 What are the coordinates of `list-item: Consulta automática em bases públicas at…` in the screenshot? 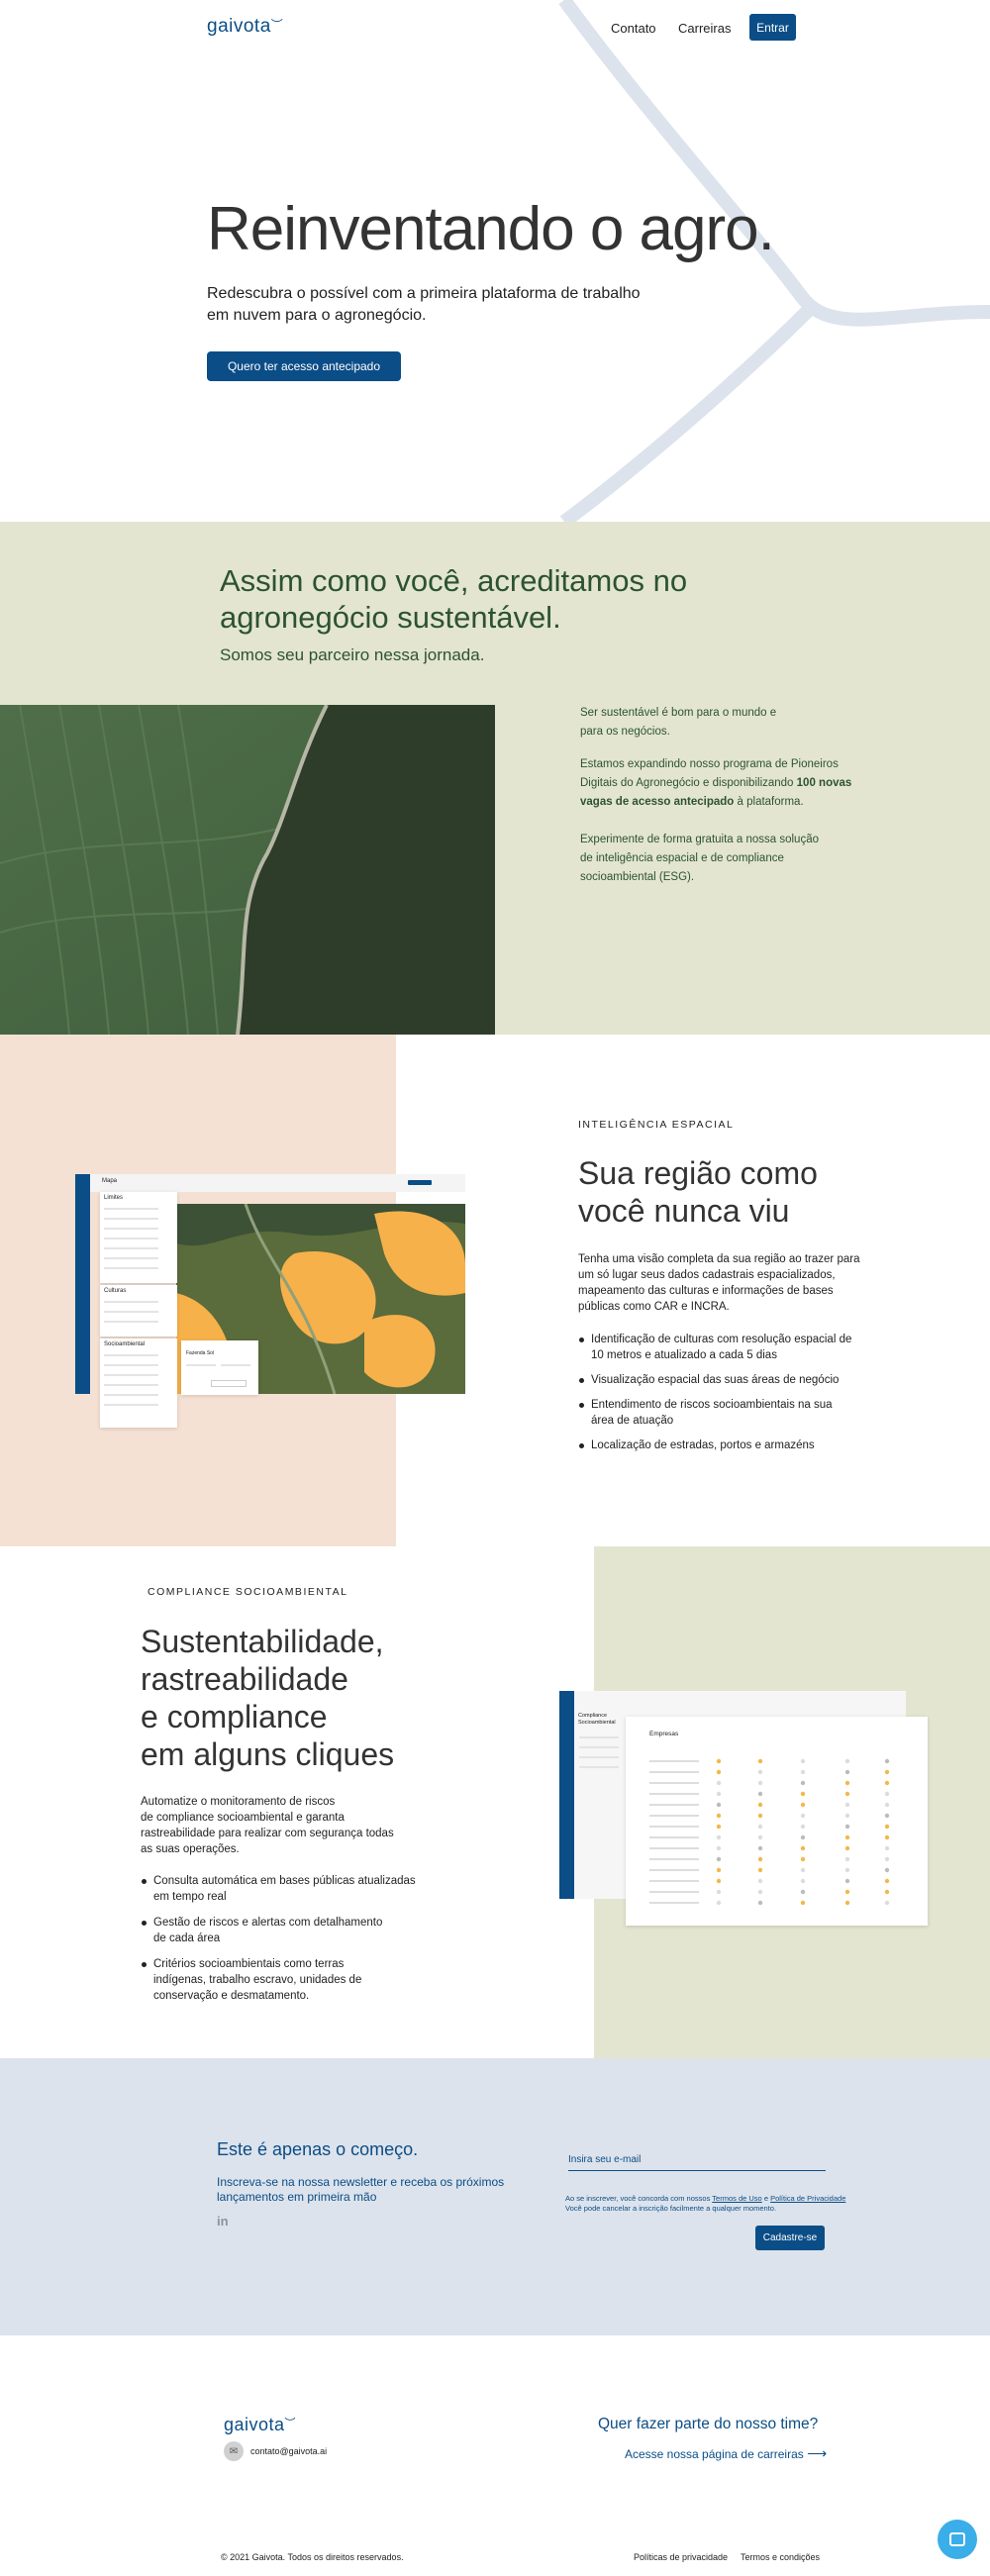 It's located at (294, 1889).